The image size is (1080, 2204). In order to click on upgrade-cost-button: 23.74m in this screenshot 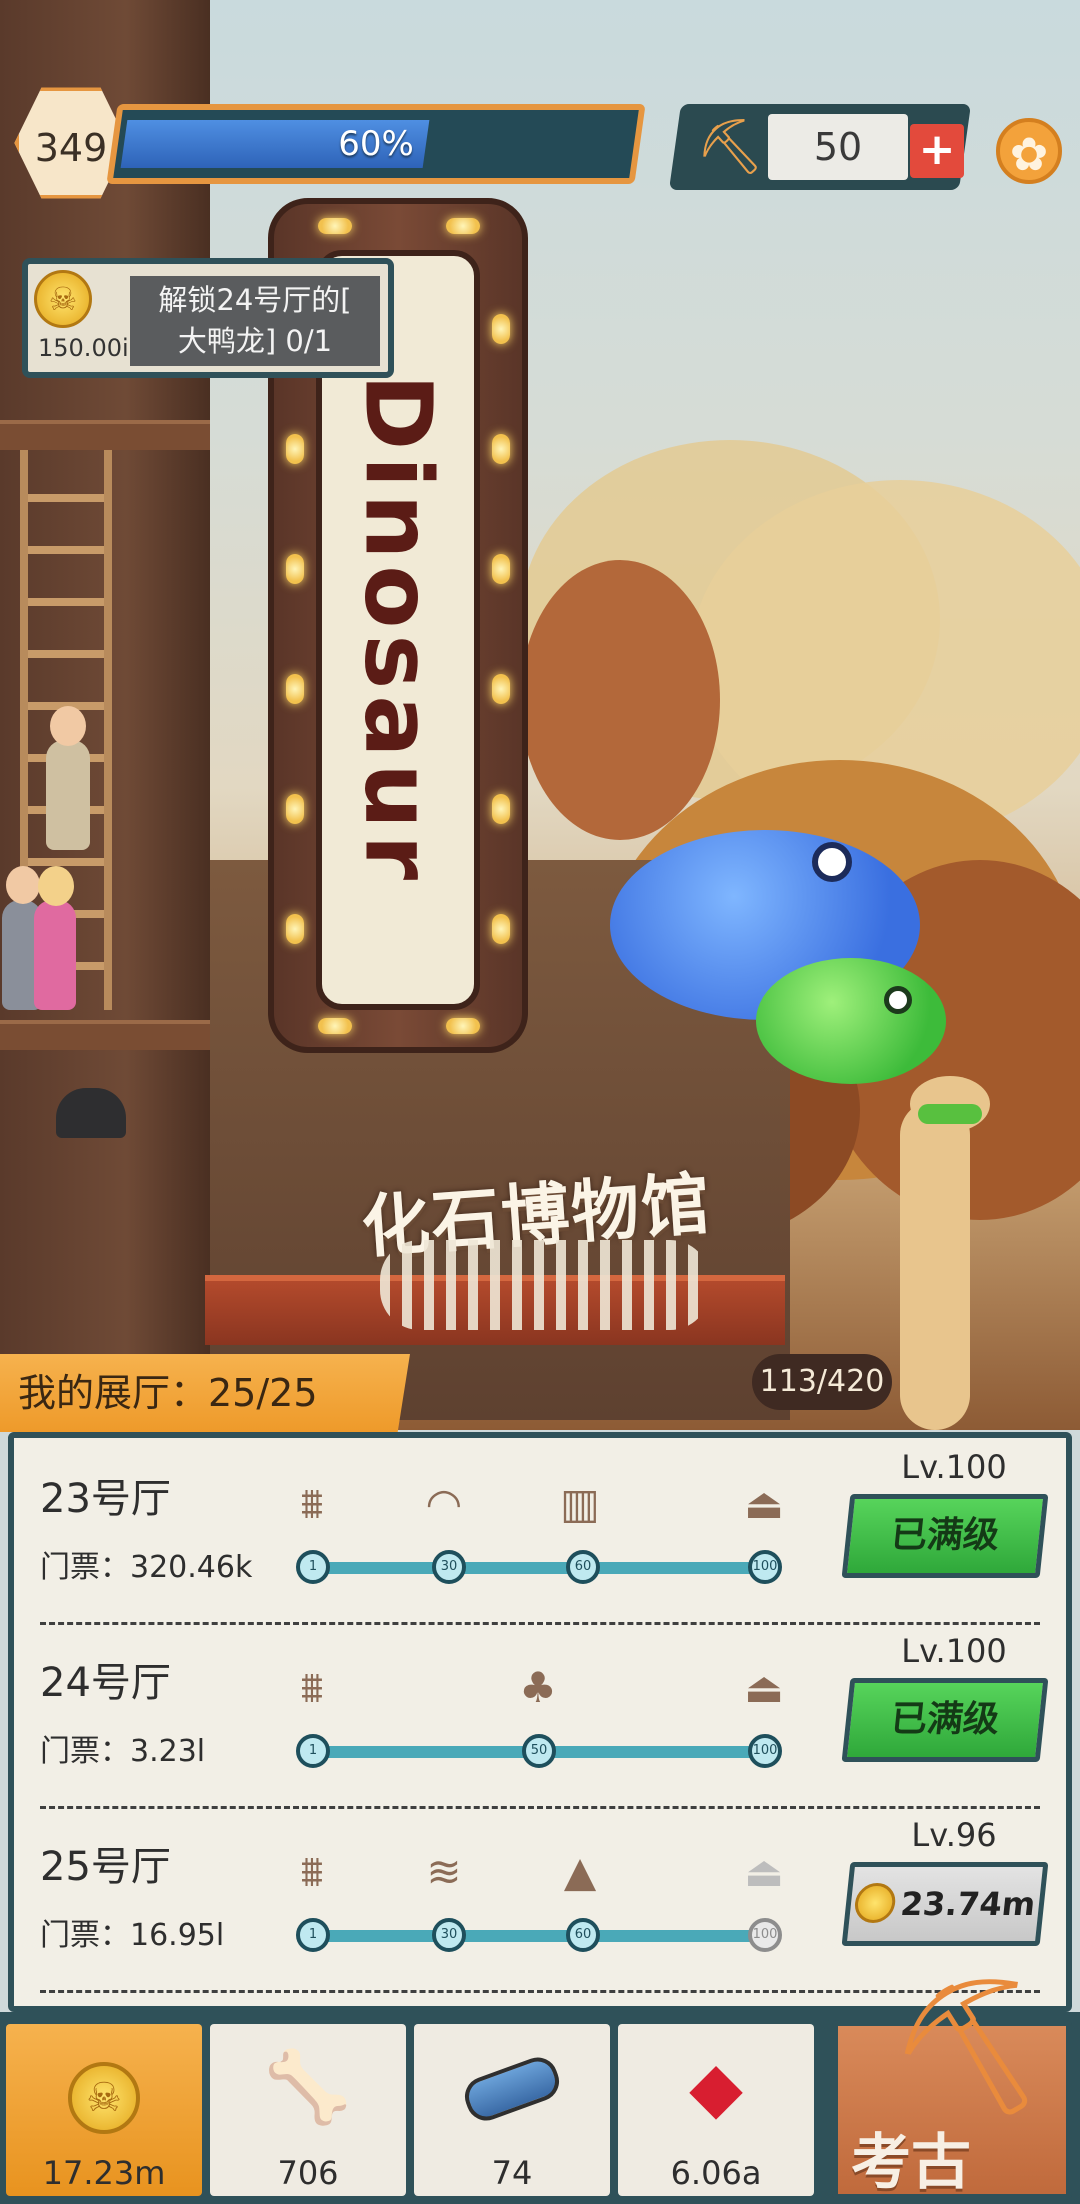, I will do `click(945, 1904)`.